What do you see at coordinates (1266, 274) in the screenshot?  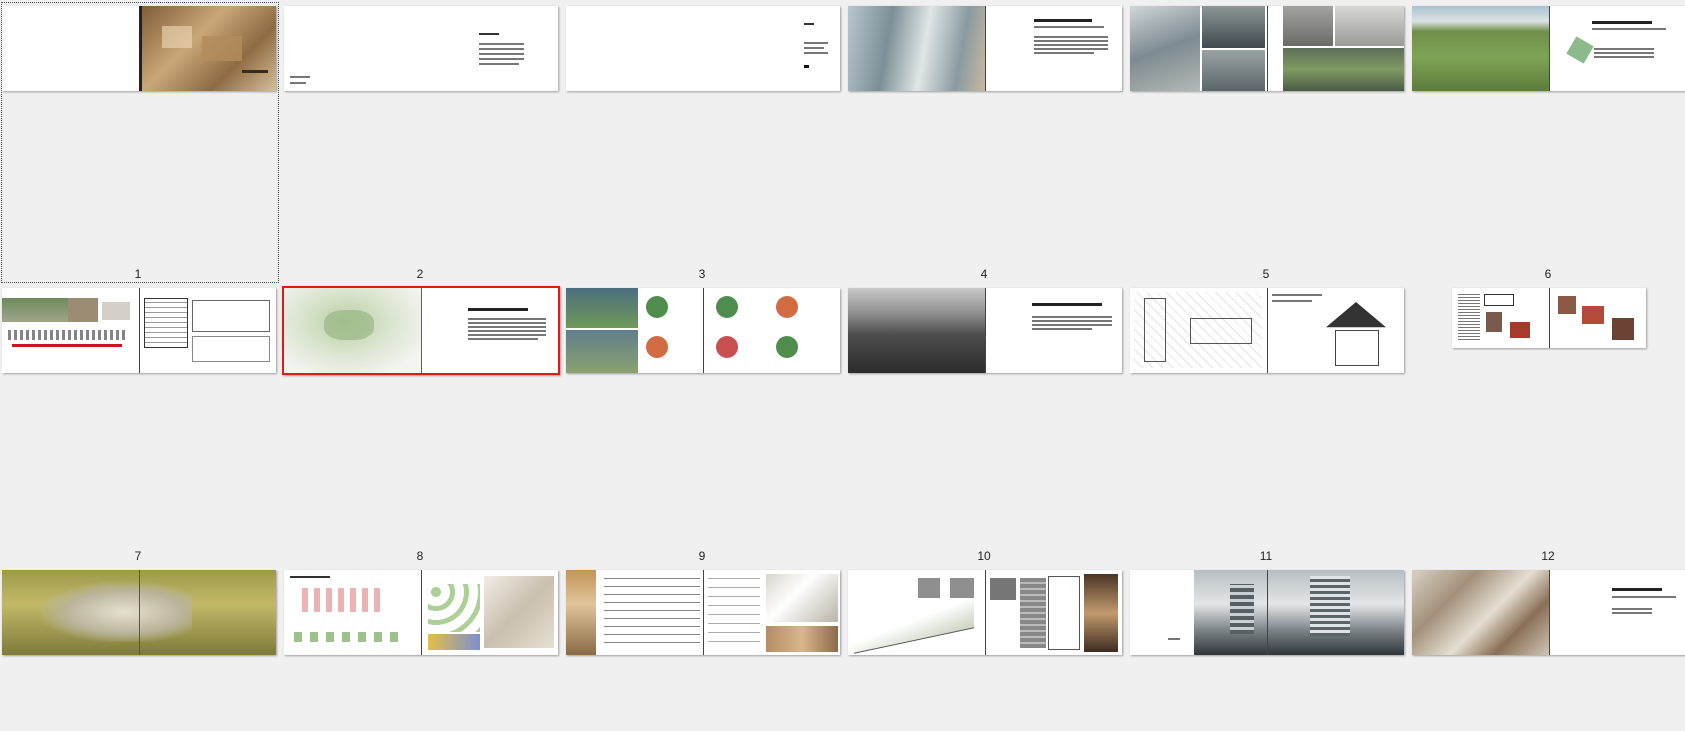 I see `page-number-5: 5` at bounding box center [1266, 274].